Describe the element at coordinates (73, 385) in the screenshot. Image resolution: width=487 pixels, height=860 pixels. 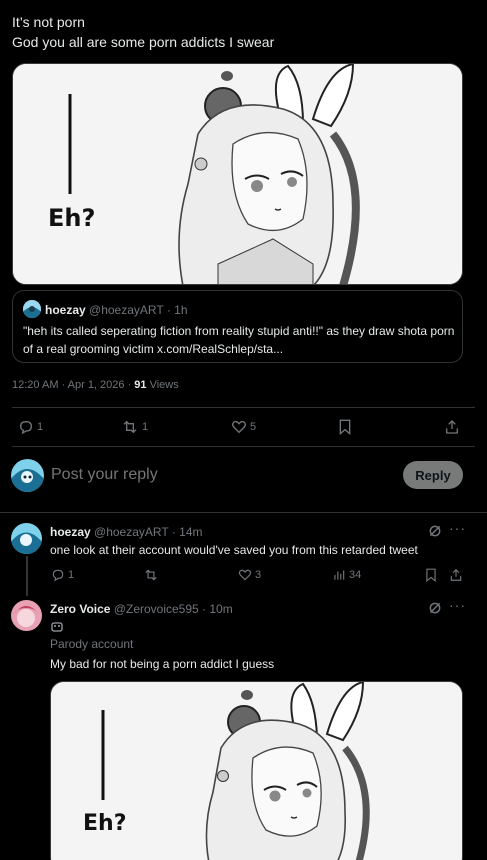
I see `tweet-timestamp: 12:20 AM · Apr 1, 2026 ·` at that location.